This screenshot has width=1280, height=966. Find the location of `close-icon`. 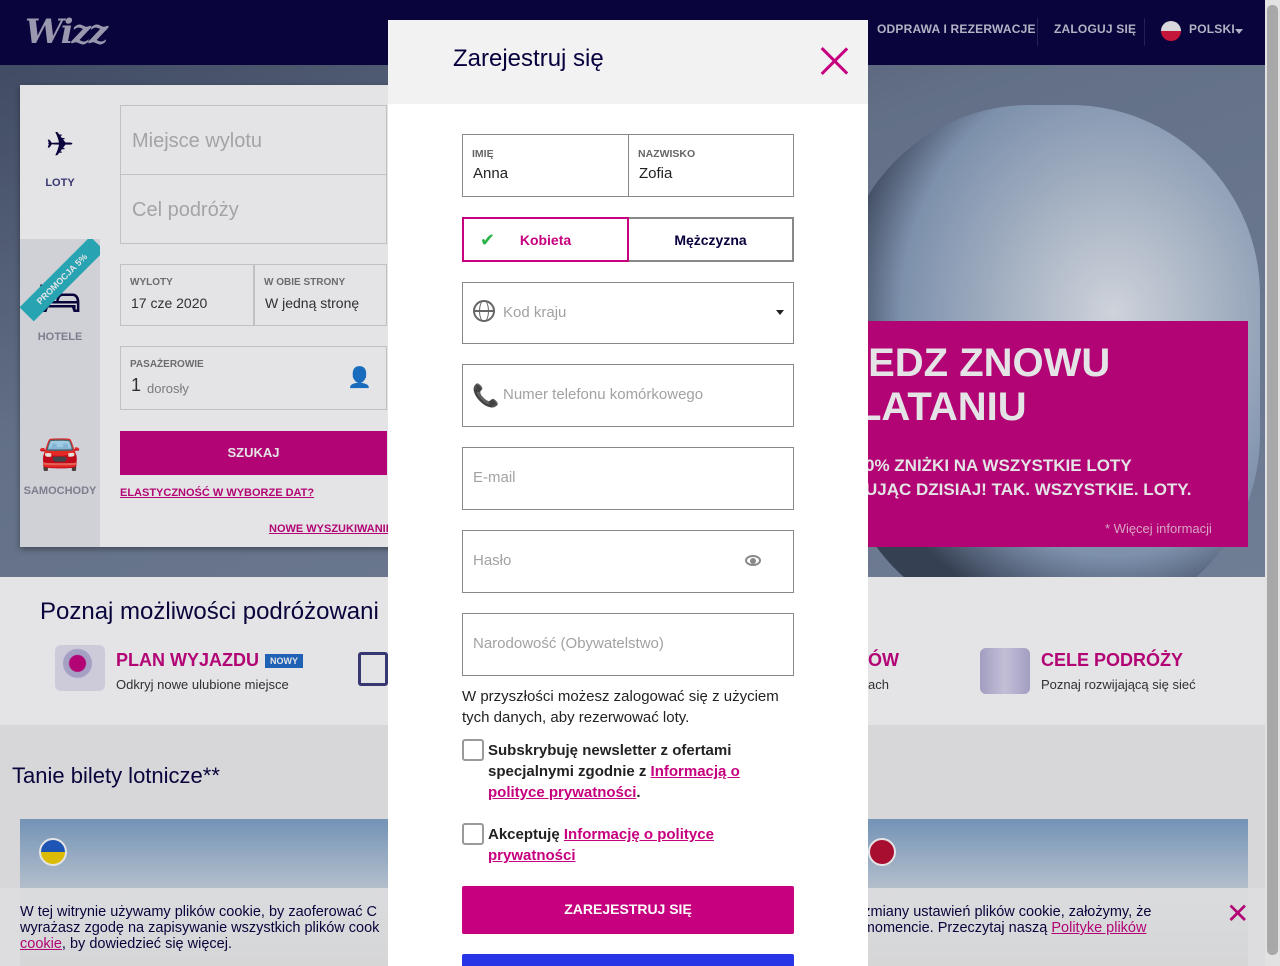

close-icon is located at coordinates (835, 61).